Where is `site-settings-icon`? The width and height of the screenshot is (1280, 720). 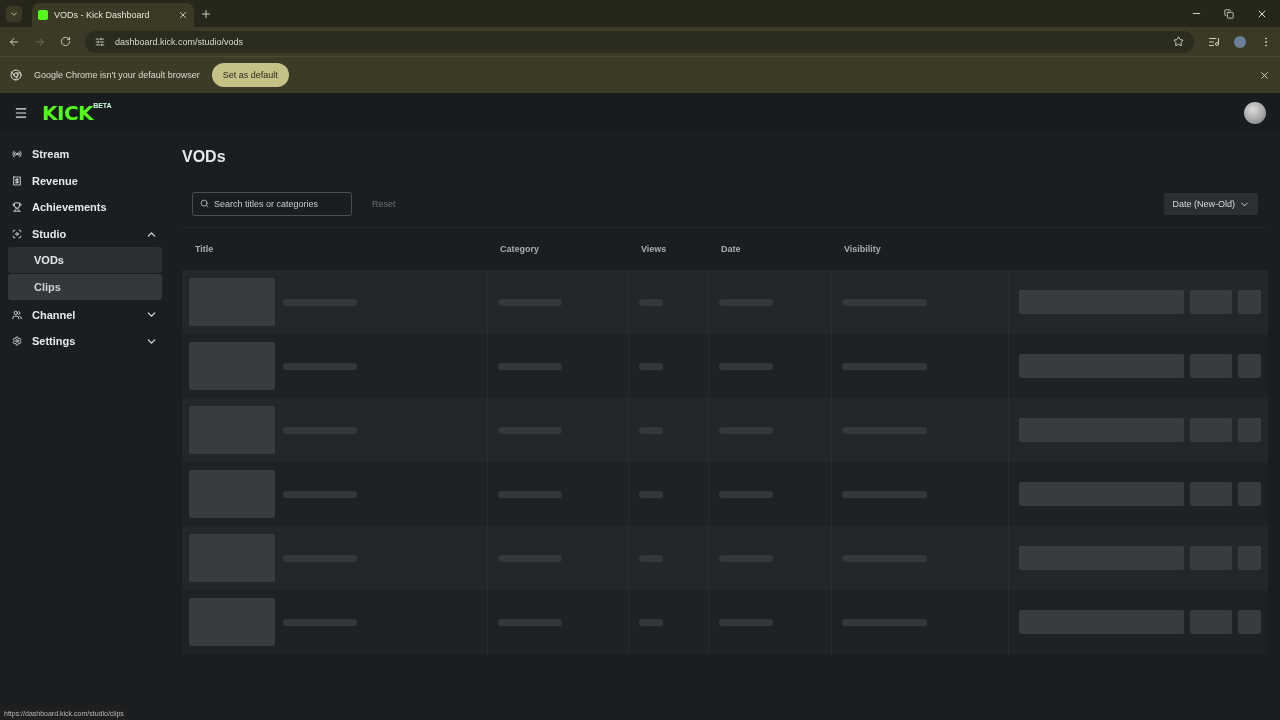 site-settings-icon is located at coordinates (100, 41).